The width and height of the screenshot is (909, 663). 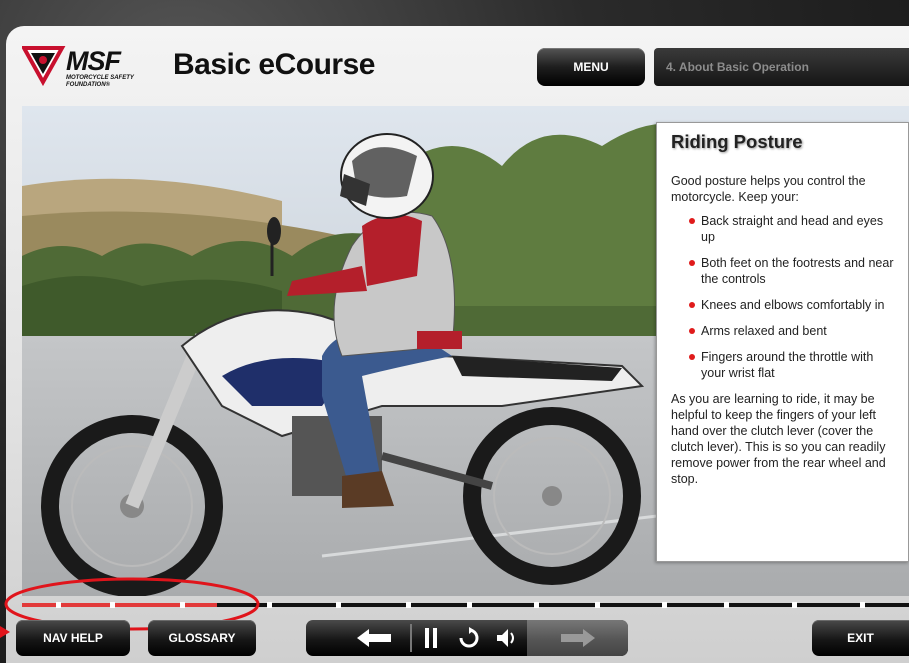 I want to click on list-item: Knees and elbows comfortably in, so click(x=782, y=305).